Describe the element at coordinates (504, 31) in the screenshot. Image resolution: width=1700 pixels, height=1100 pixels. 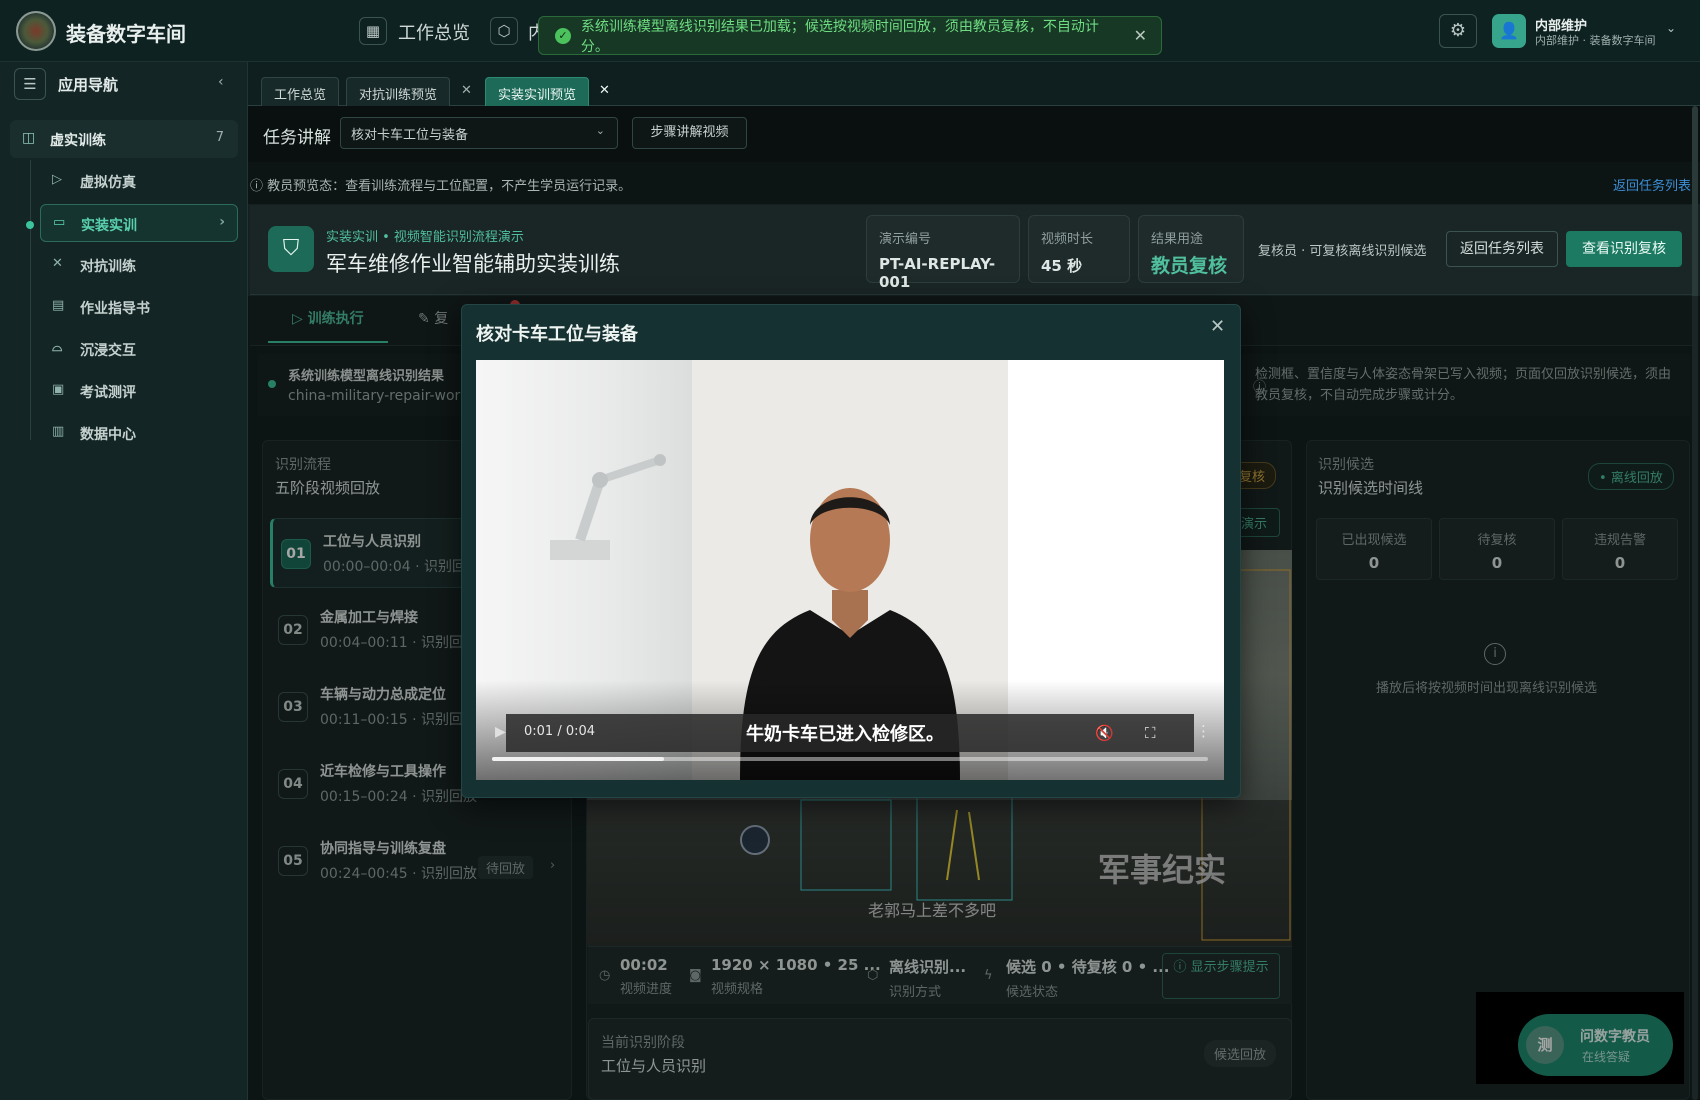
I see `cube-icon: ⬡` at that location.